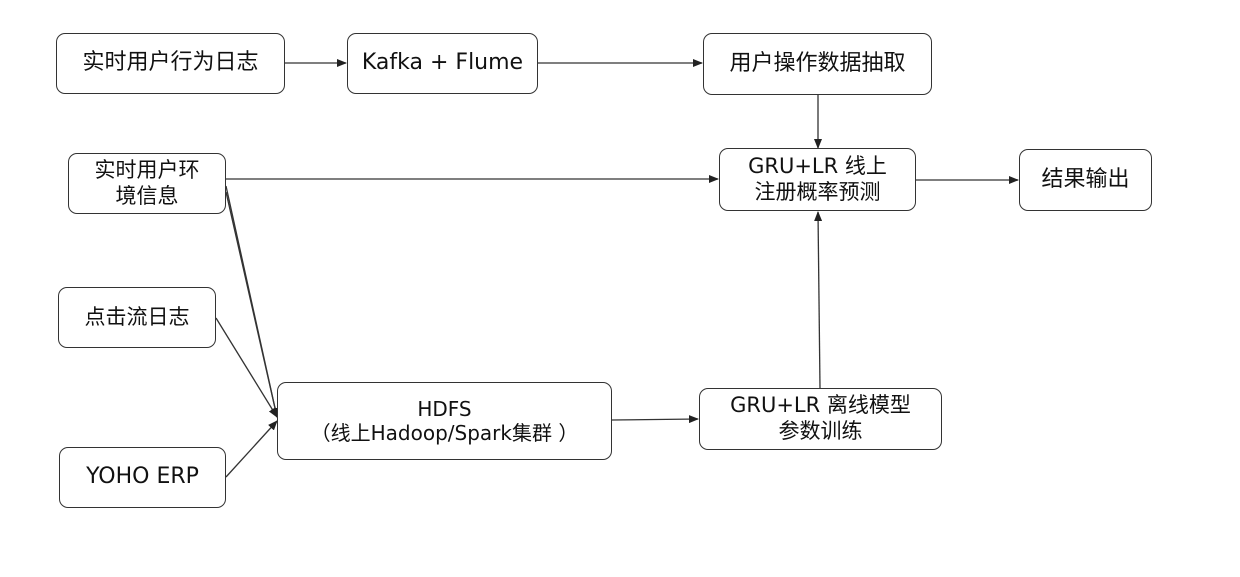 Image resolution: width=1240 pixels, height=577 pixels. I want to click on node-kafka-flume: Kafka + Flume, so click(442, 63).